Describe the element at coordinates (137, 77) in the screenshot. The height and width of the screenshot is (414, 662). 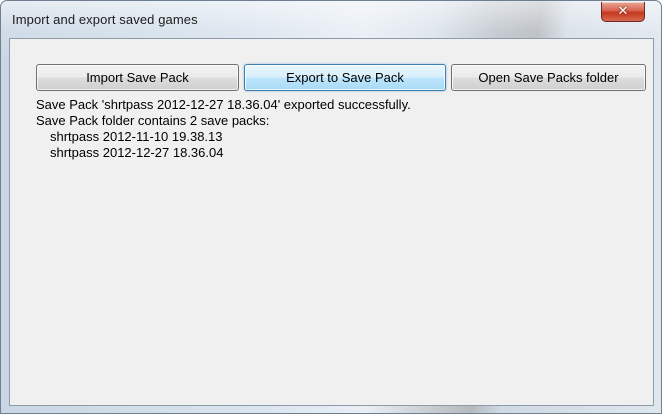
I see `import-save-pack-button: Import Save Pack` at that location.